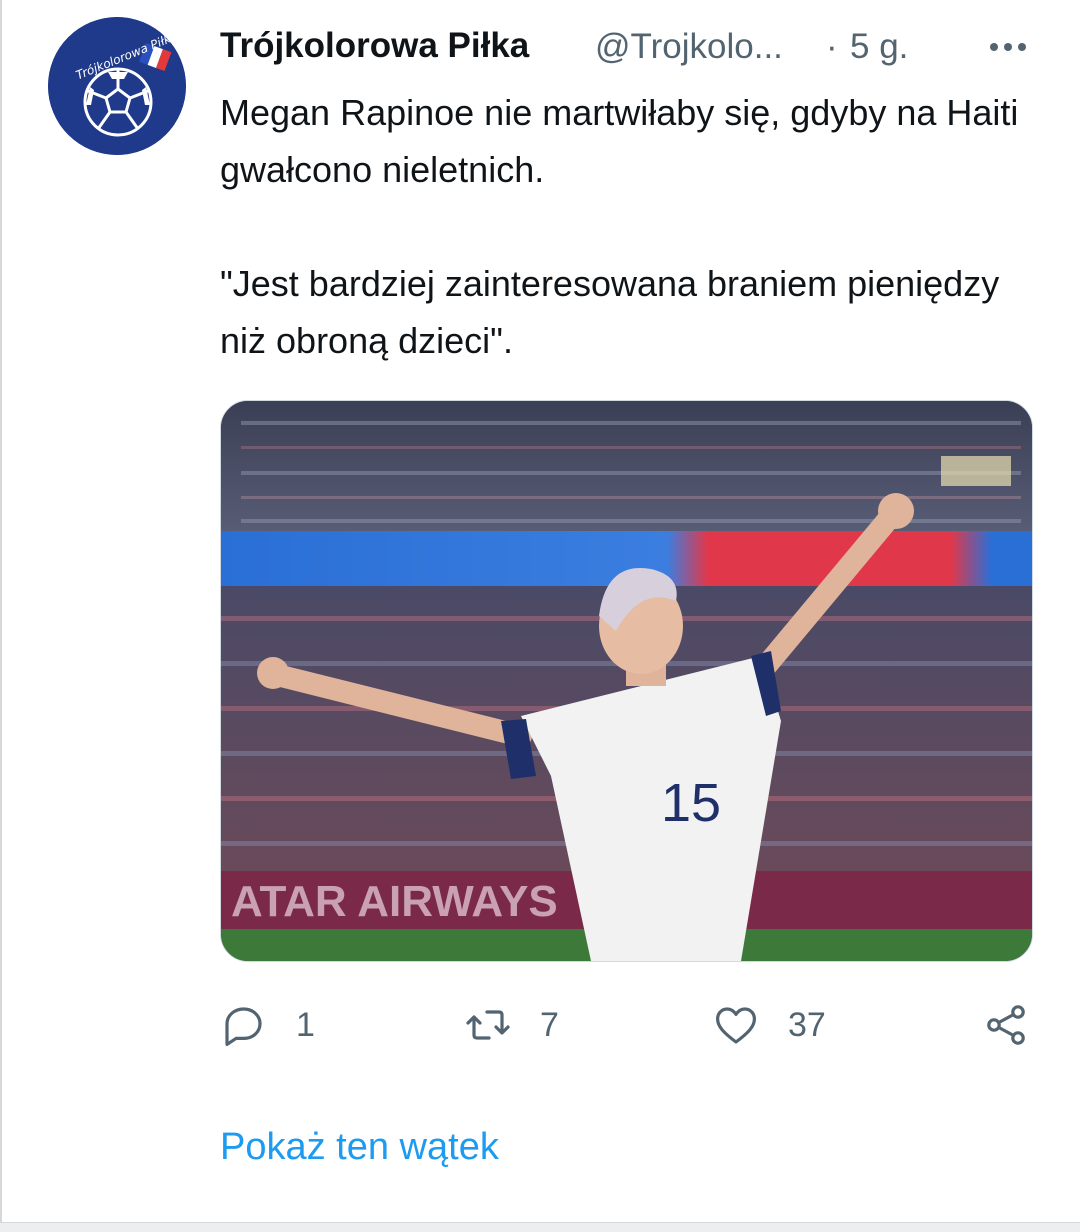 This screenshot has height=1232, width=1080. Describe the element at coordinates (511, 1025) in the screenshot. I see `retweet-button: 7` at that location.